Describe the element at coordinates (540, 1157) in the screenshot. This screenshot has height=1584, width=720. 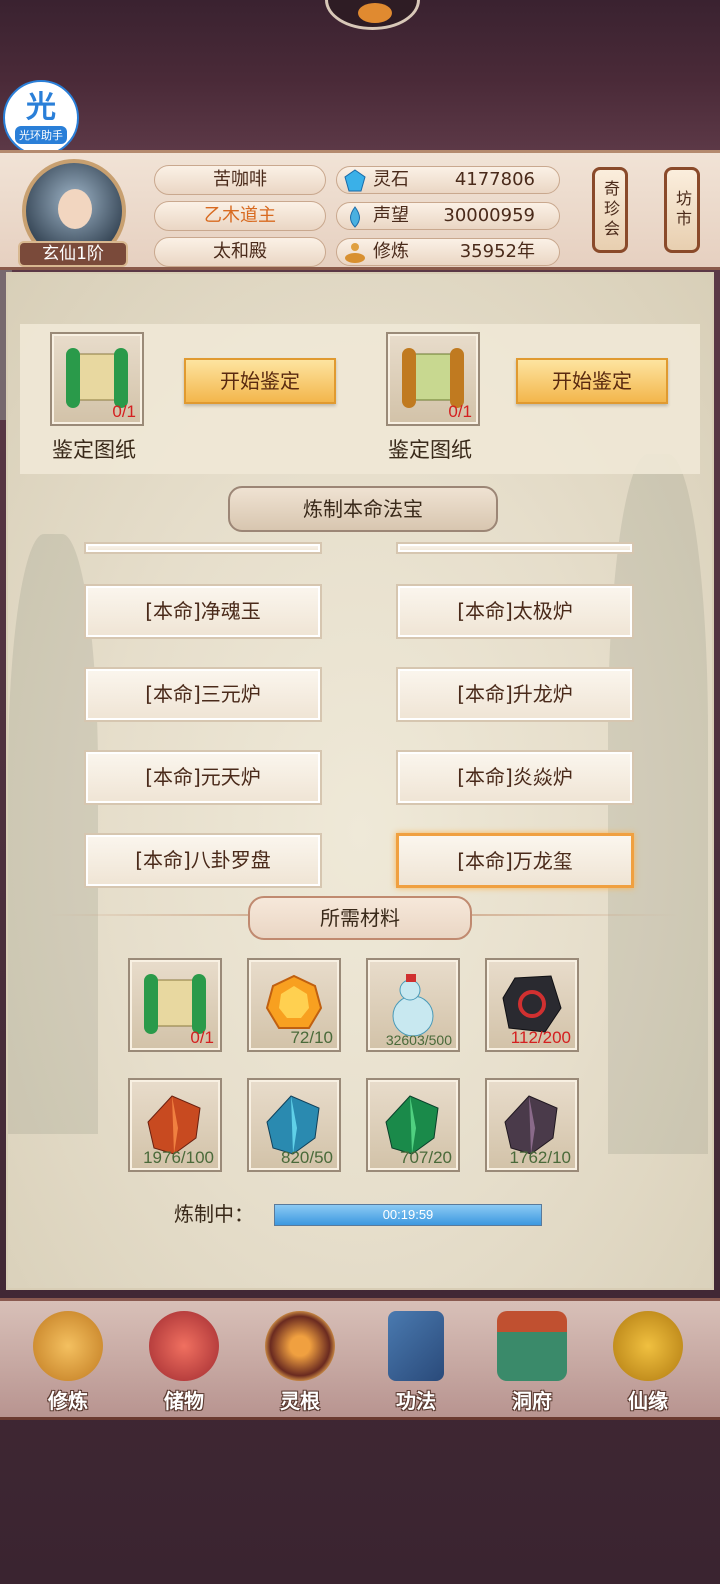
I see `material-count: 1762/10` at that location.